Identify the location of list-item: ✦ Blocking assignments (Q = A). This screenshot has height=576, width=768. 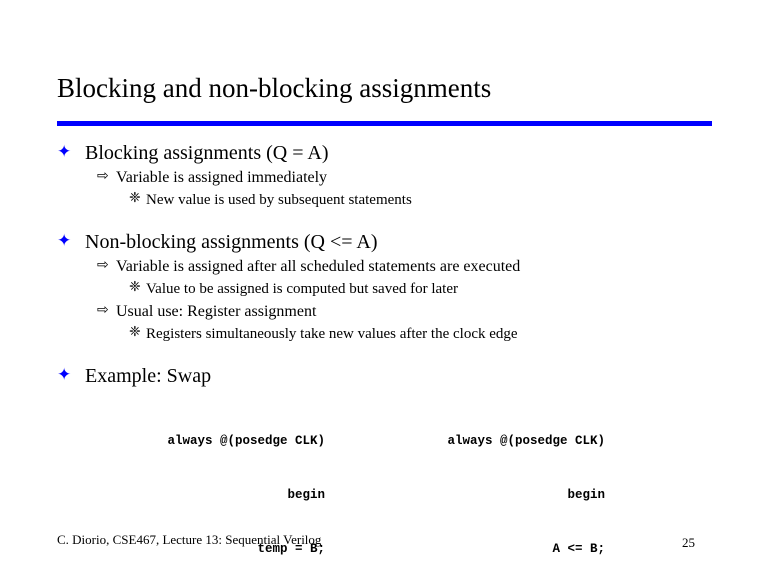
(384, 153).